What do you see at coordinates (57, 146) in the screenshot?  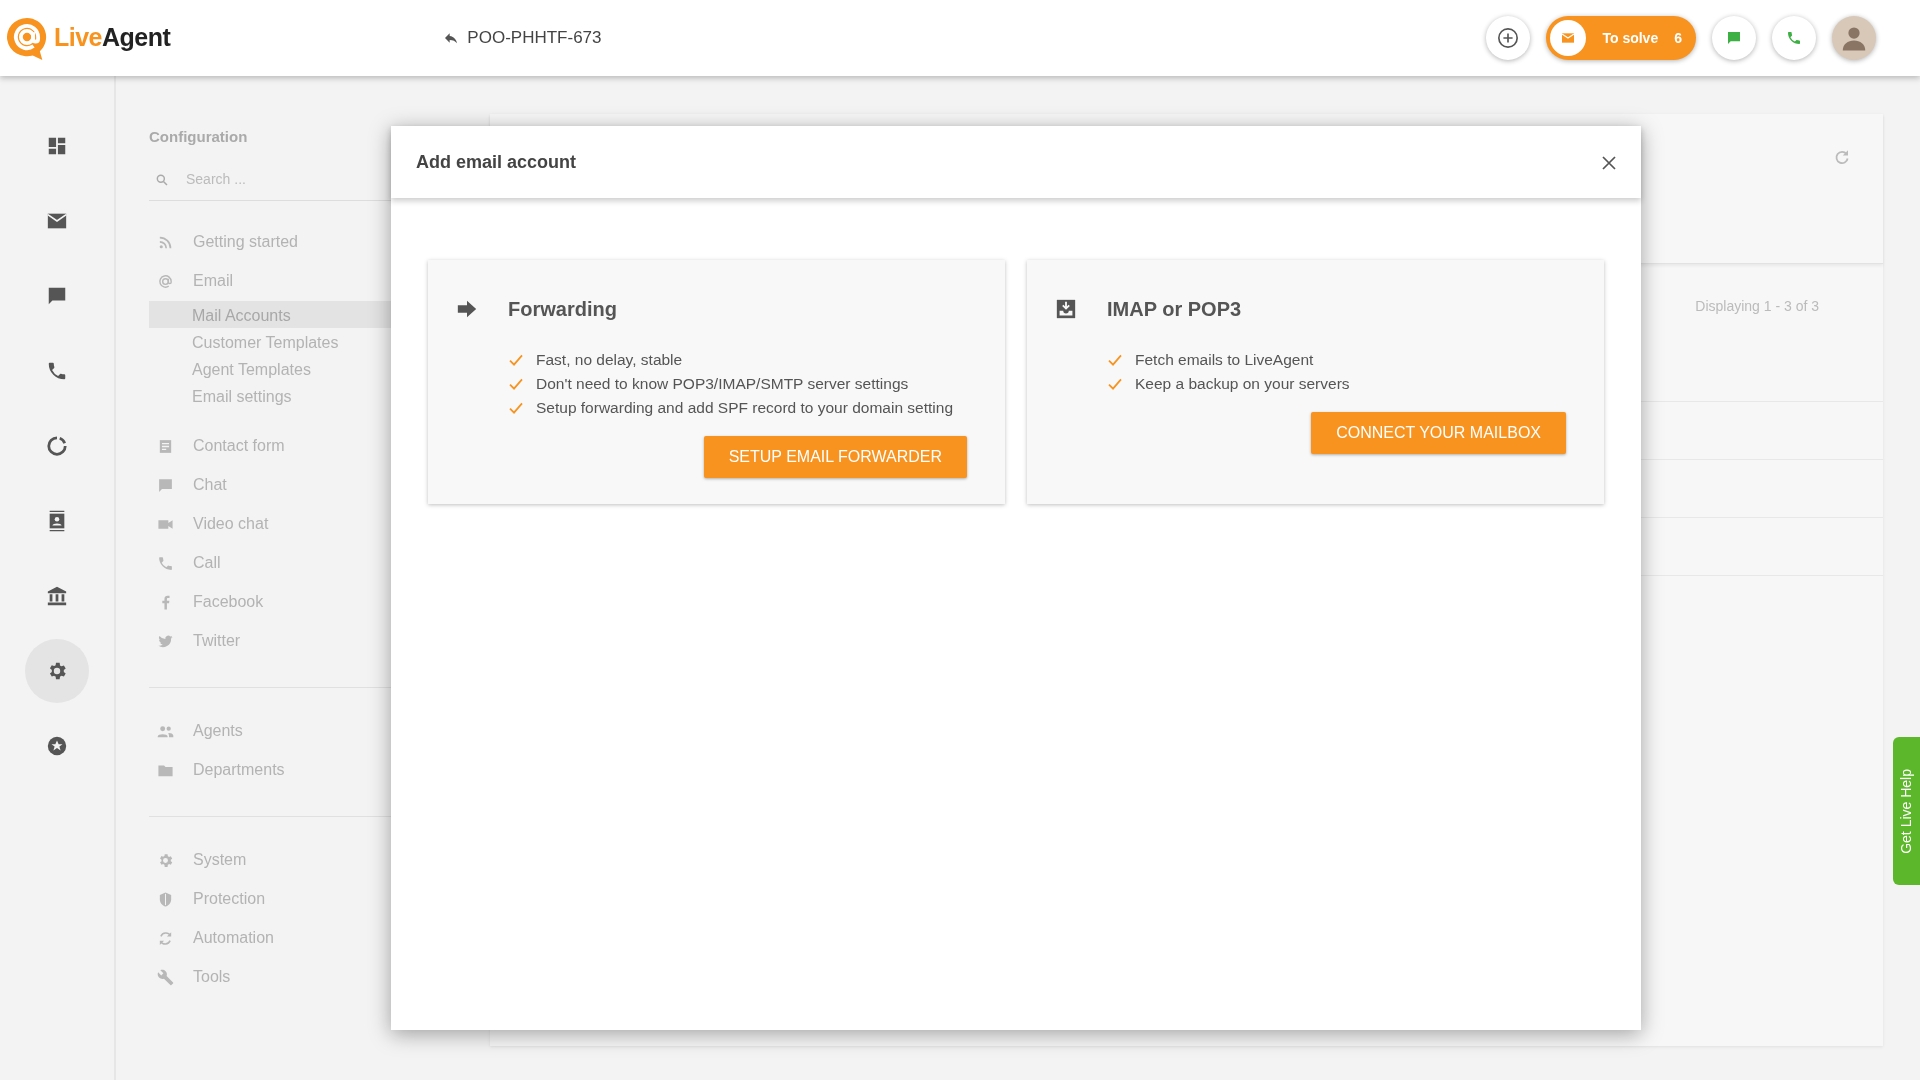 I see `dashboard-icon` at bounding box center [57, 146].